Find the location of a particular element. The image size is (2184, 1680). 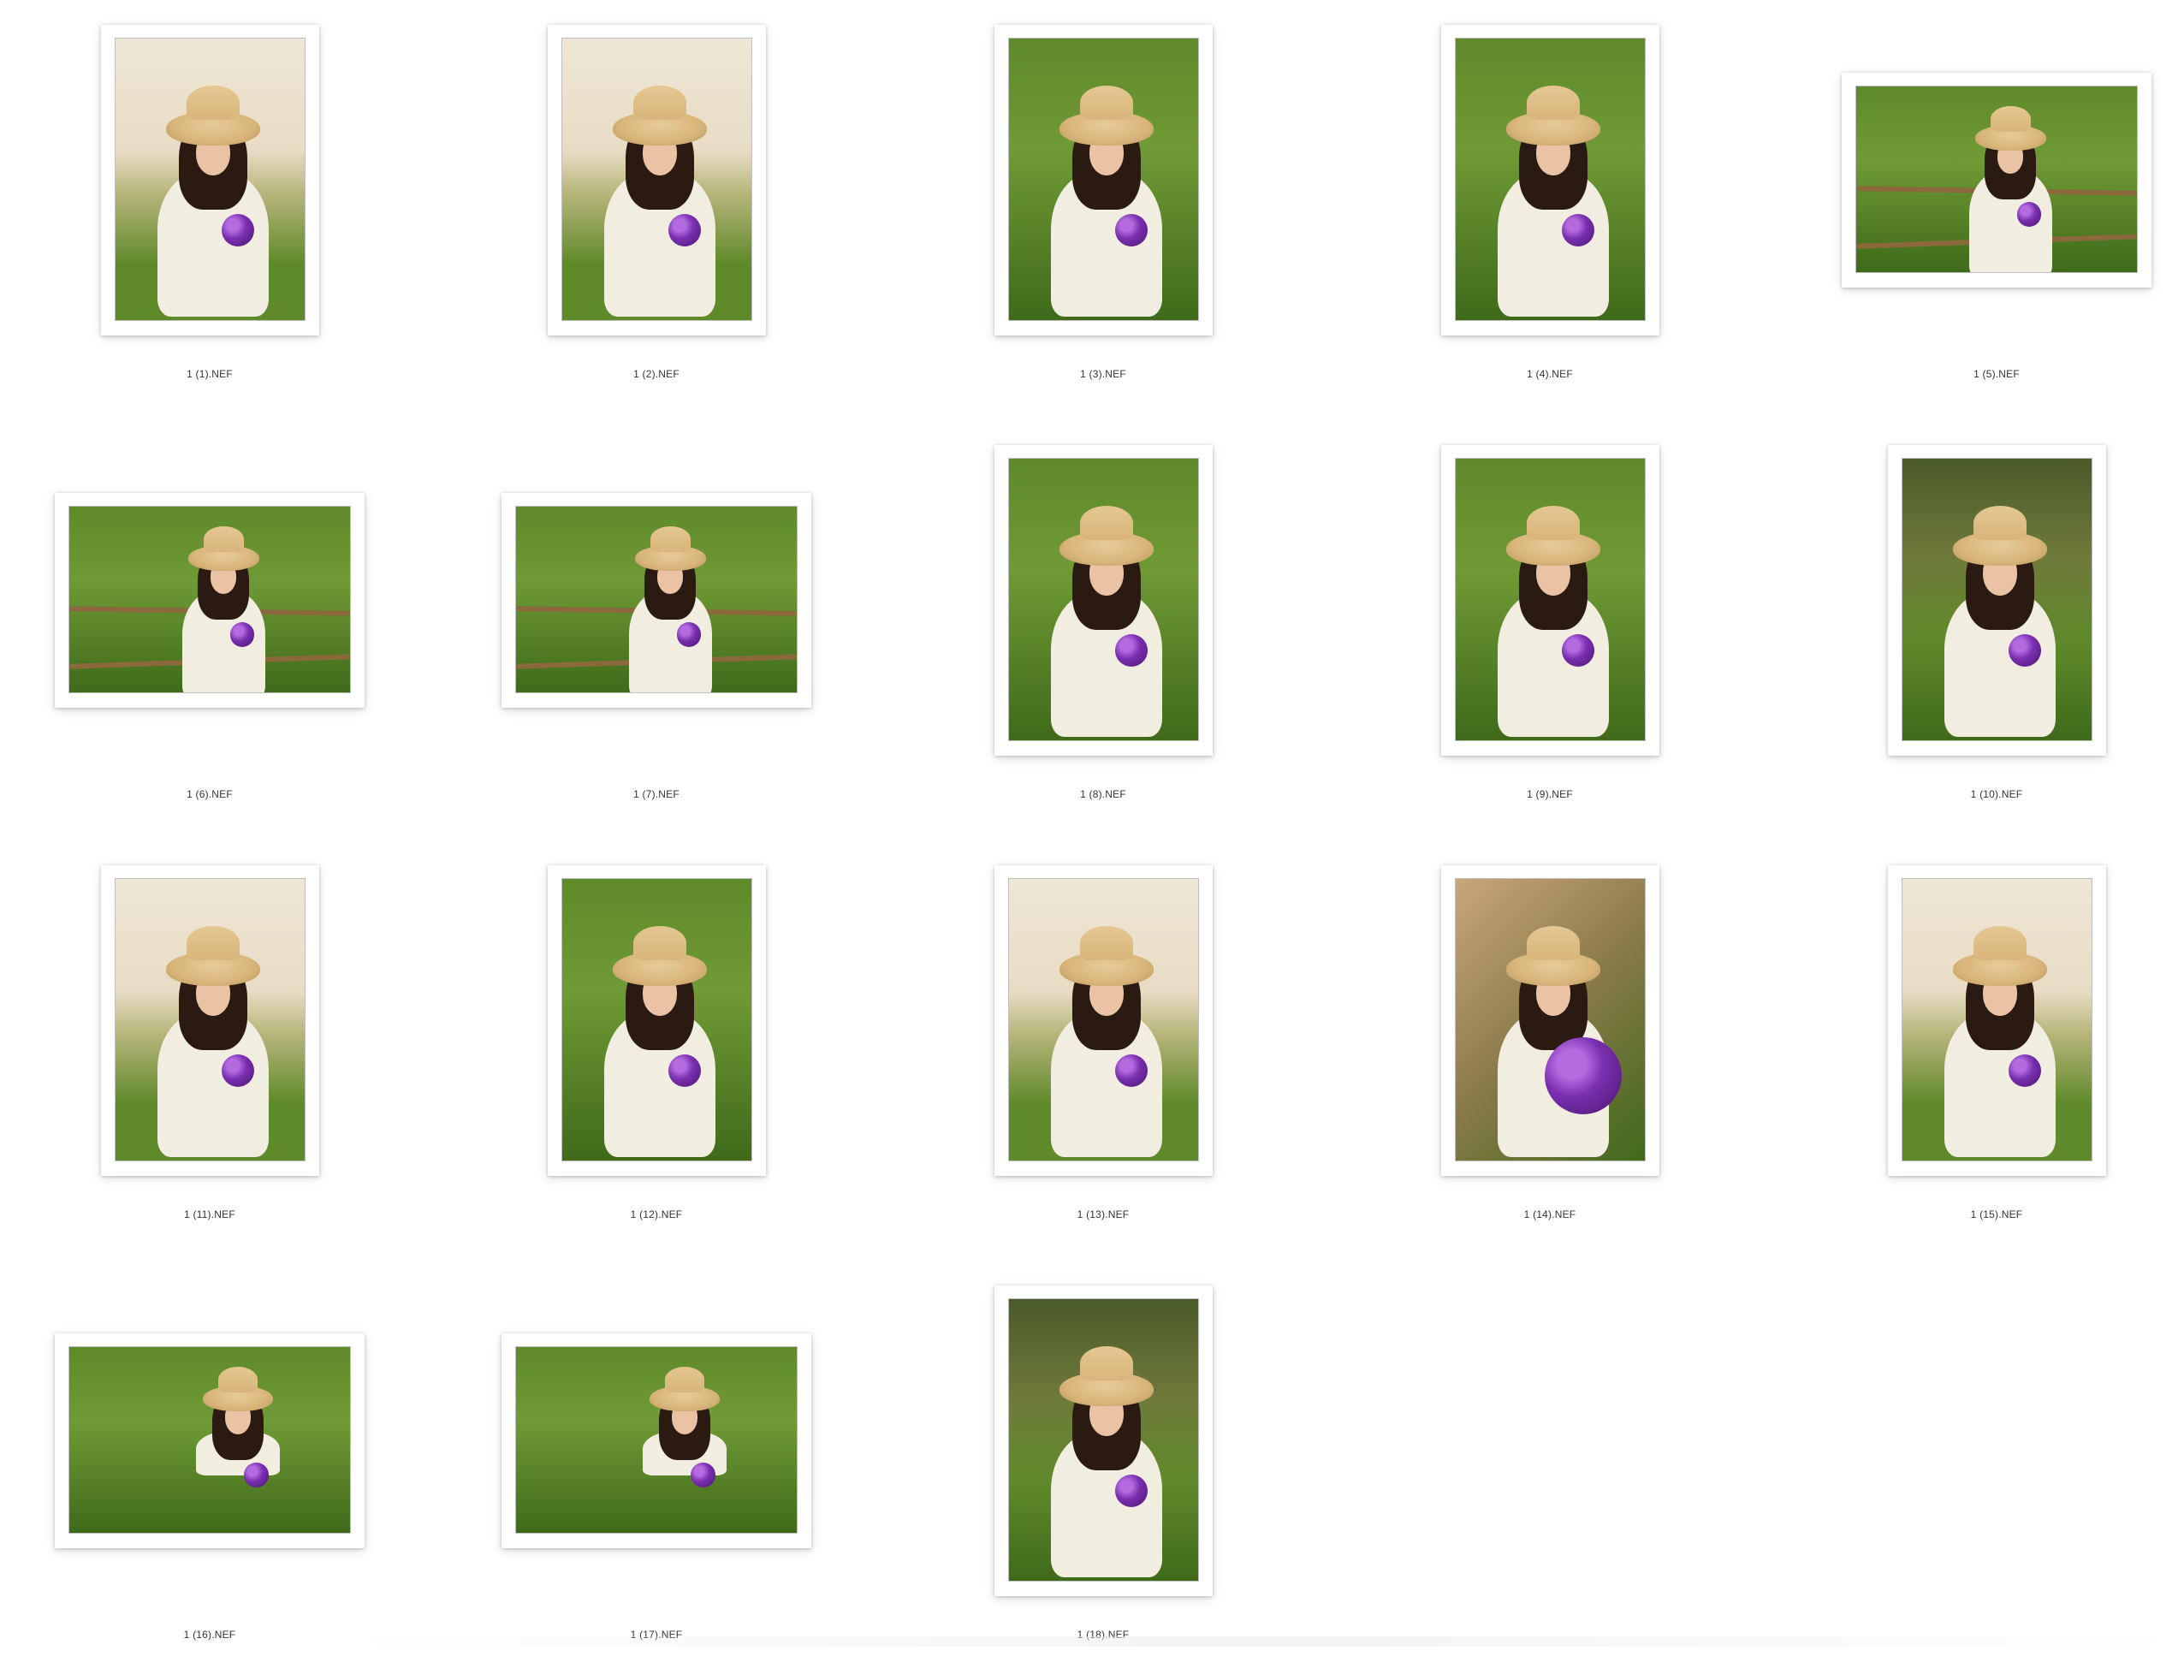

file-name-label: 1 (6).NEF is located at coordinates (216, 794).